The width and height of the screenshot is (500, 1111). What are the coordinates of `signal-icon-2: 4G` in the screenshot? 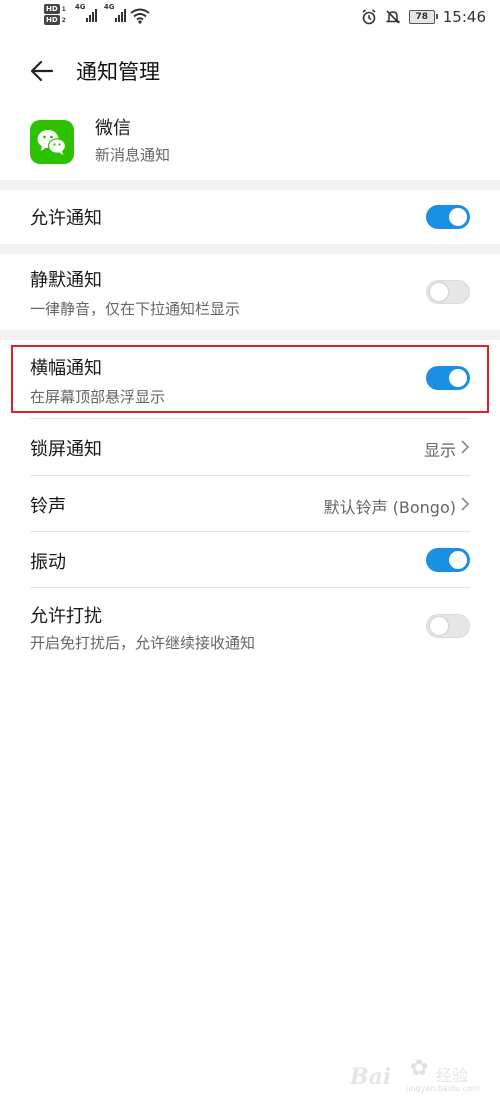 It's located at (114, 12).